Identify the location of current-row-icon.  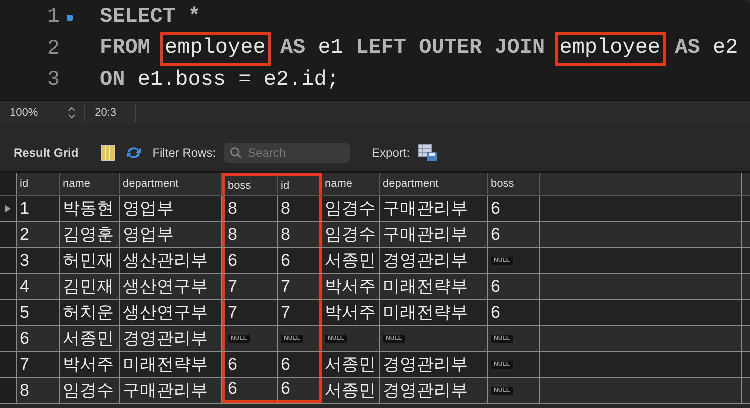
(8, 208).